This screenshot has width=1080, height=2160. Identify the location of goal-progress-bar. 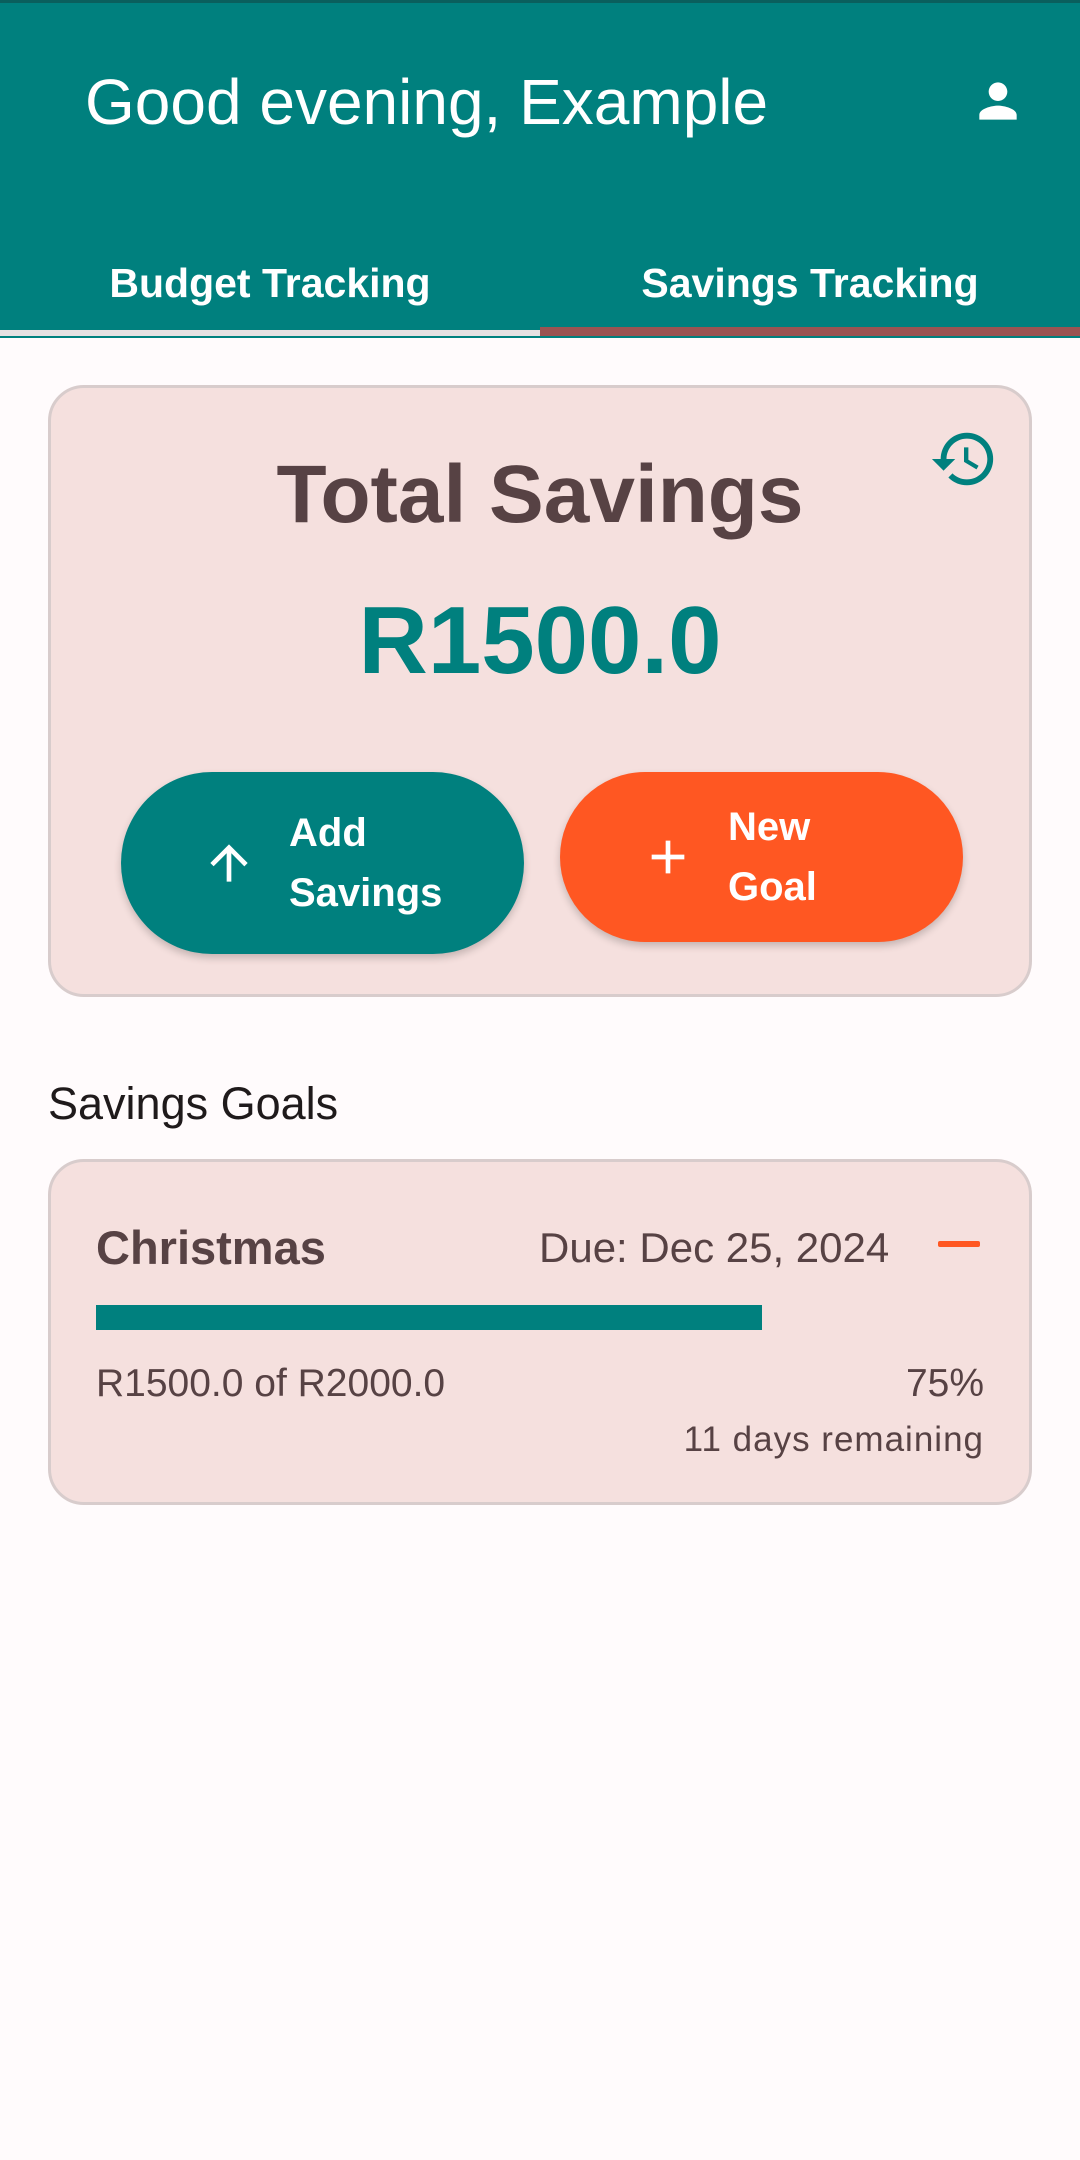
(541, 1317).